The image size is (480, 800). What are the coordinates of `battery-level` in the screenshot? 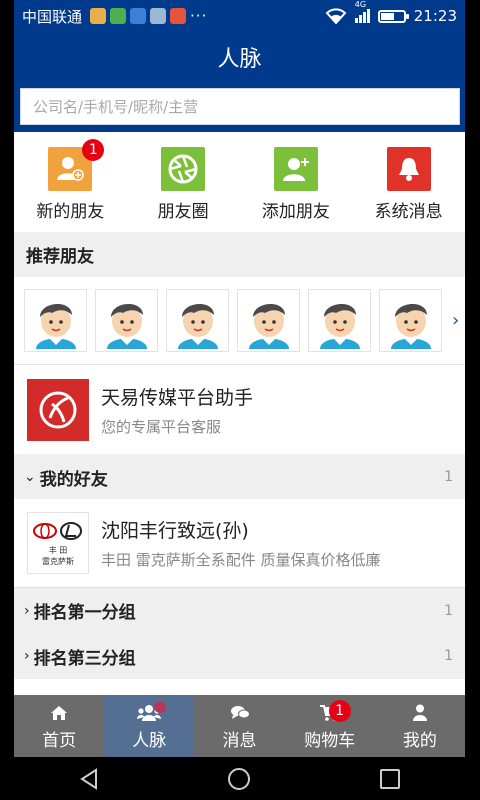 It's located at (387, 16).